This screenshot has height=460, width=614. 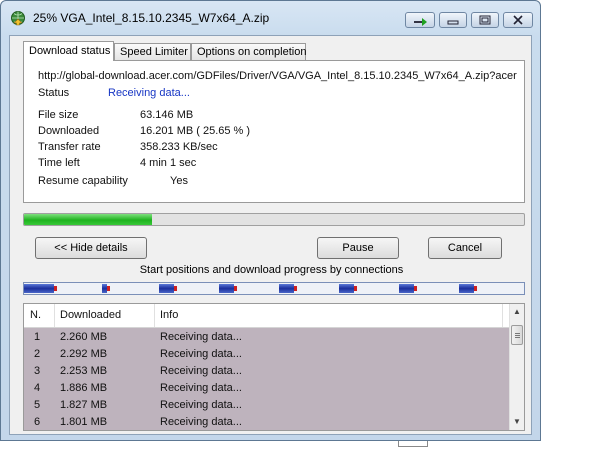 I want to click on maximize-icon, so click(x=485, y=20).